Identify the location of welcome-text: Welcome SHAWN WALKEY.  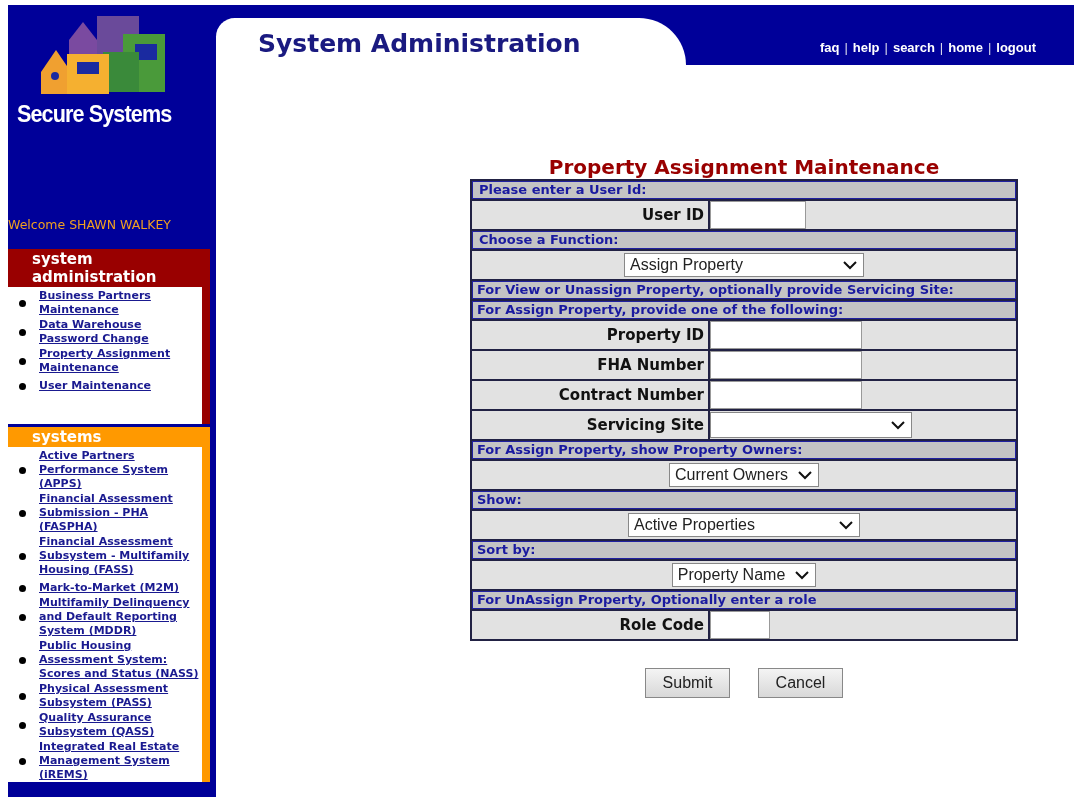
(89, 224).